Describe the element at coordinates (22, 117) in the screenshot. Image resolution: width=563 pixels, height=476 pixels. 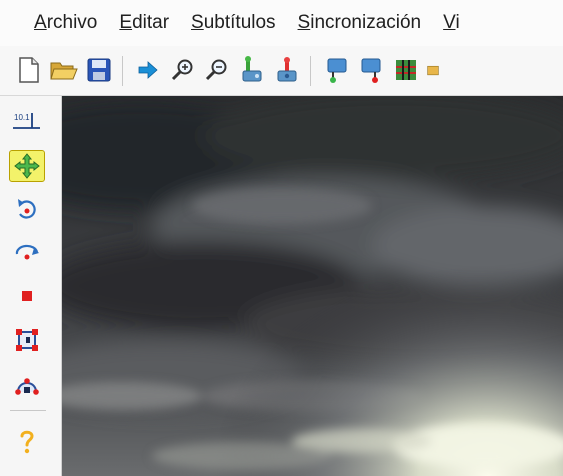
I see `scale-label: 10.1` at that location.